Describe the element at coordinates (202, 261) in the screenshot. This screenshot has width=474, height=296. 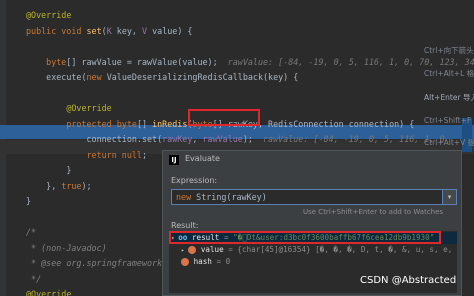
I see `result-name: hash` at that location.